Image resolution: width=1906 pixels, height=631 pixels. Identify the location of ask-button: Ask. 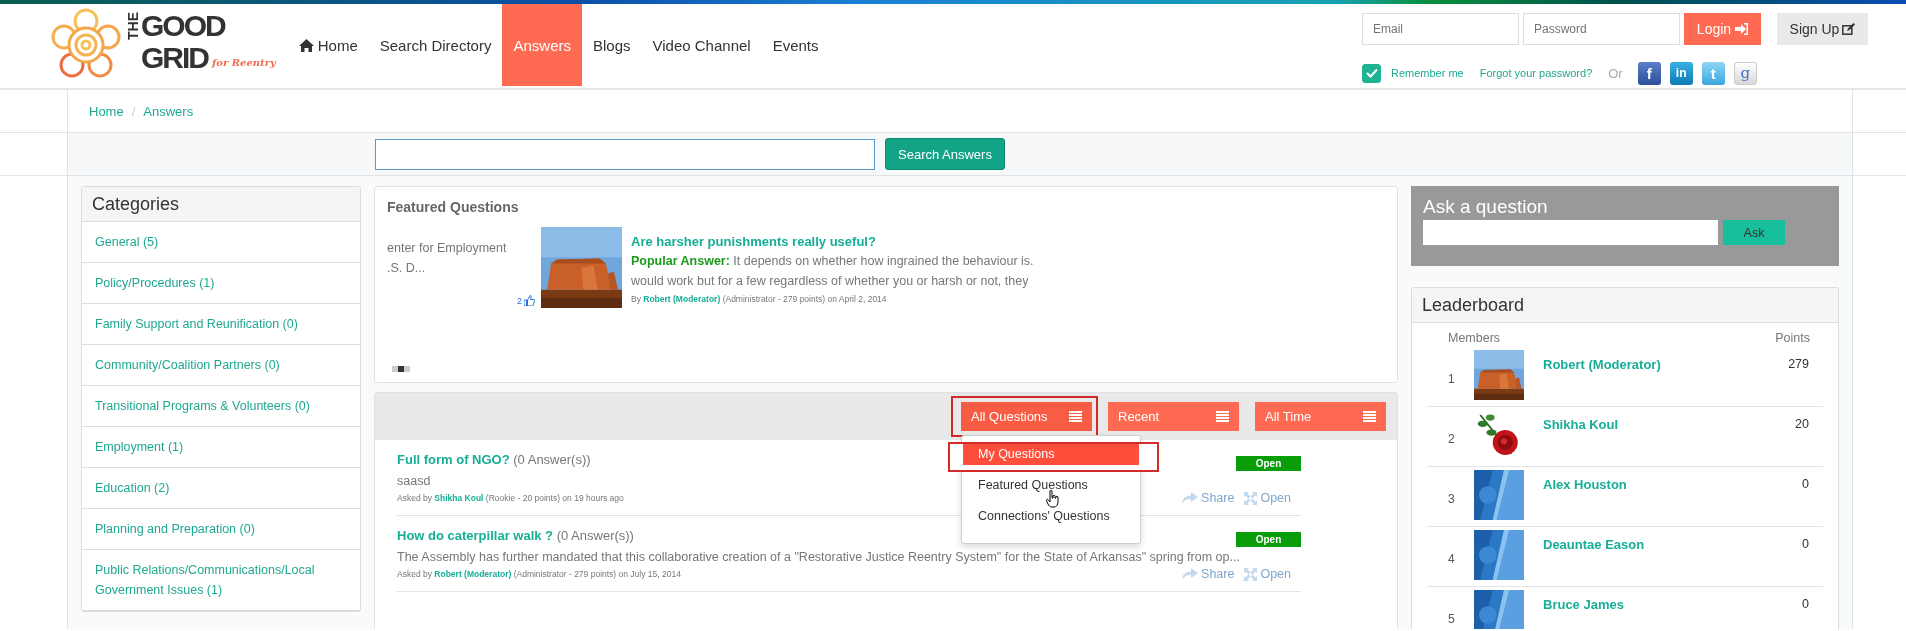
(1754, 232).